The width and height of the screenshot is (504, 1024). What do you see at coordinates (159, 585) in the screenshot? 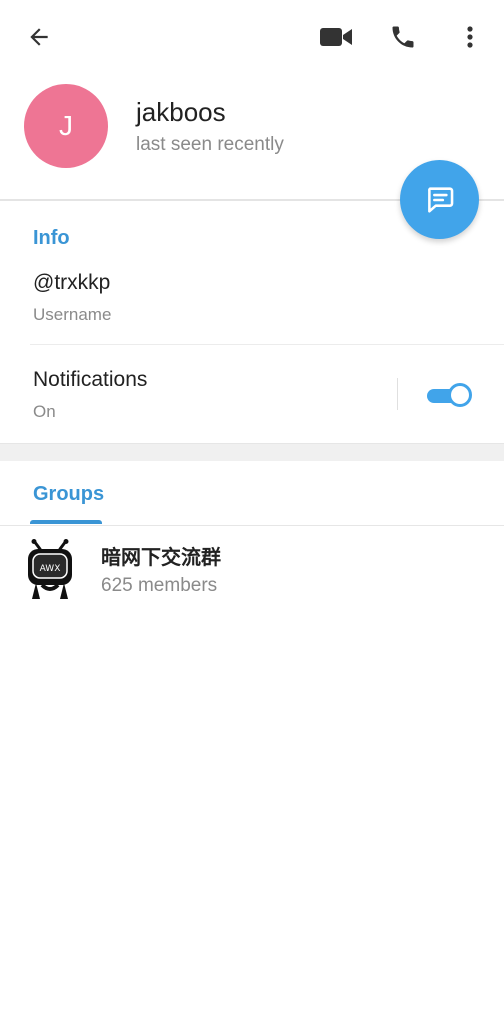
I see `group-member-count: 625 members` at bounding box center [159, 585].